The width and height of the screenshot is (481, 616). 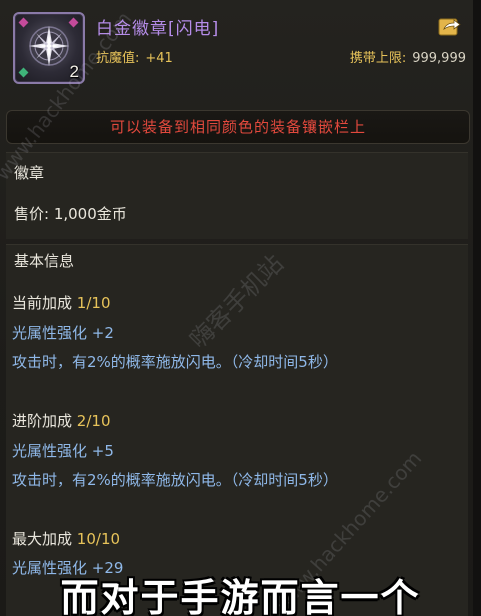 What do you see at coordinates (93, 421) in the screenshot?
I see `advanced-bonus-value: 2/10` at bounding box center [93, 421].